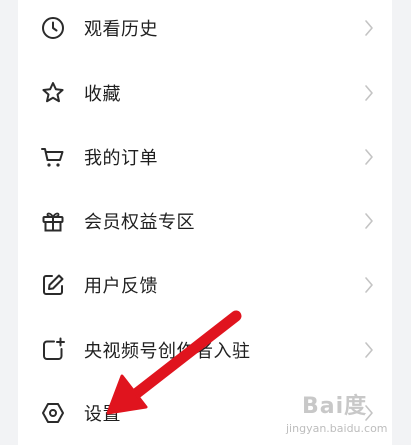 This screenshot has width=411, height=445. What do you see at coordinates (139, 222) in the screenshot?
I see `menu-item-label: 会员权益专区` at bounding box center [139, 222].